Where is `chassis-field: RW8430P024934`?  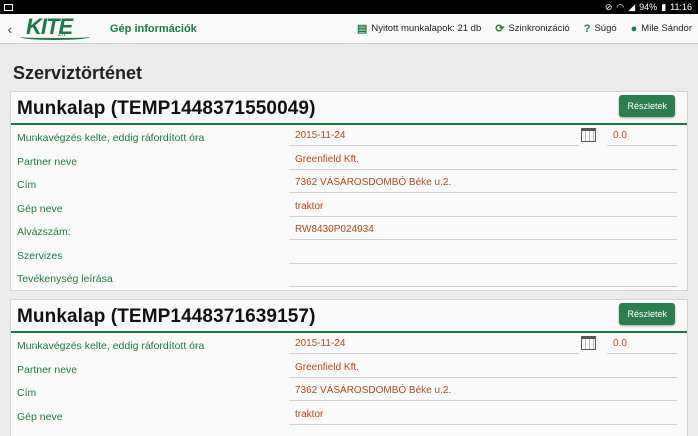 chassis-field: RW8430P024934 is located at coordinates (483, 231).